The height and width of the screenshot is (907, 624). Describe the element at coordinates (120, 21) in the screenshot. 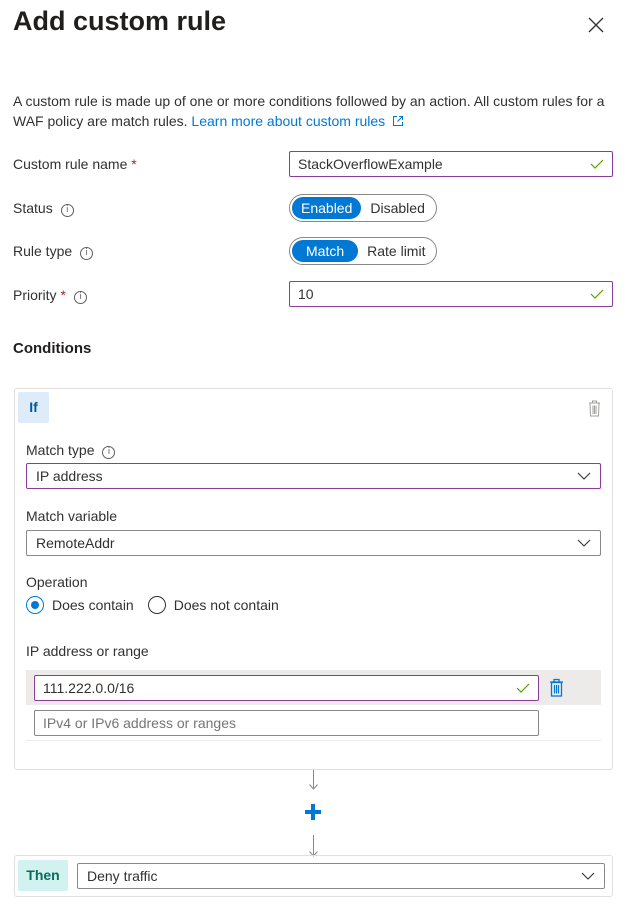

I see `page-title: Add custom rule` at that location.